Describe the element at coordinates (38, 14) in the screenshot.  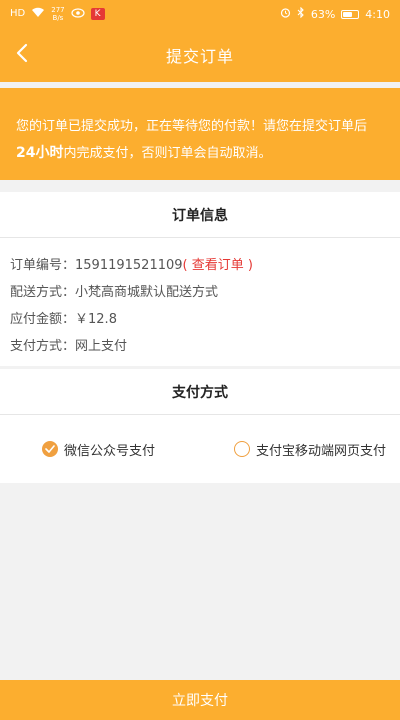
I see `wifi-icon` at that location.